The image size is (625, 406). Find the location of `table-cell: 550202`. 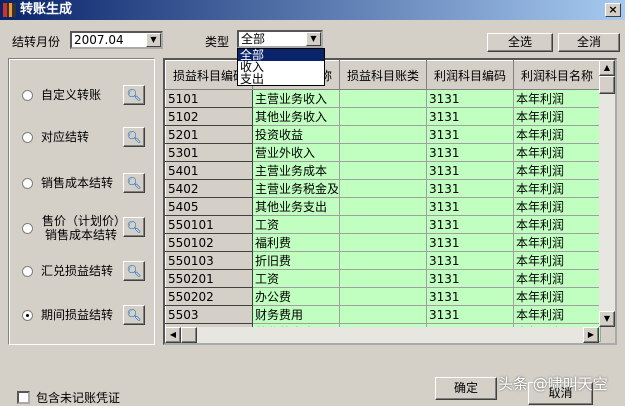

table-cell: 550202 is located at coordinates (209, 296).